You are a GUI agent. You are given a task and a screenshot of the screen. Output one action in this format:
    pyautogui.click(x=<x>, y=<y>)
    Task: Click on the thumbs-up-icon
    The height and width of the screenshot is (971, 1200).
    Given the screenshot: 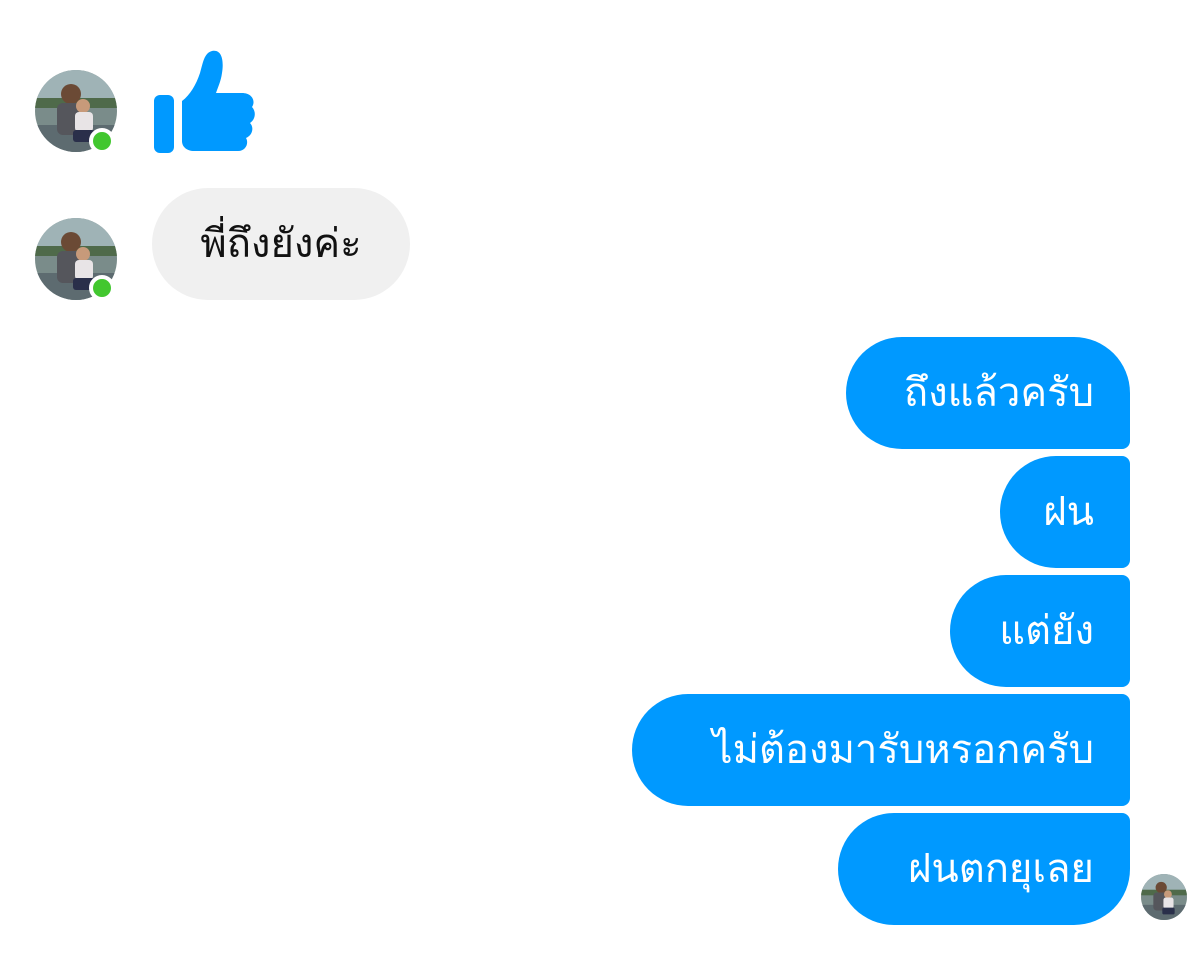 What is the action you would take?
    pyautogui.click(x=204, y=101)
    